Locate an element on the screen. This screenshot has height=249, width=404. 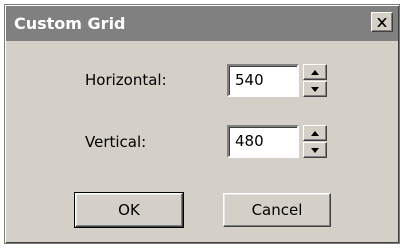
vertical-spin-up-button is located at coordinates (315, 133).